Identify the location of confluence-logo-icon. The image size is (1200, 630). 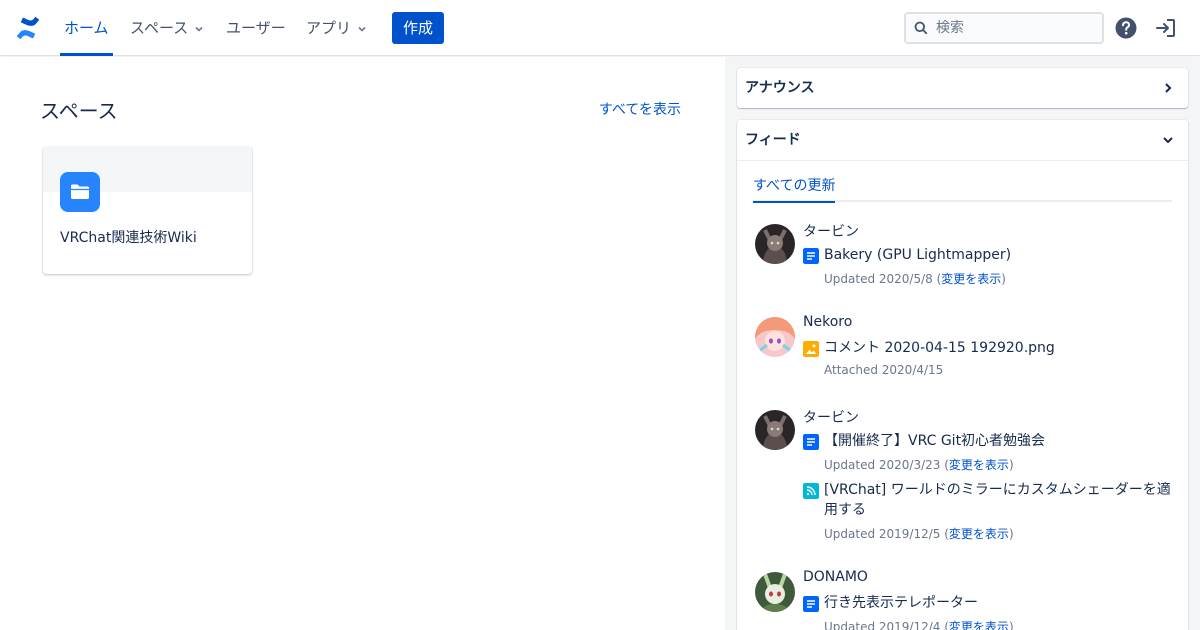
(28, 28).